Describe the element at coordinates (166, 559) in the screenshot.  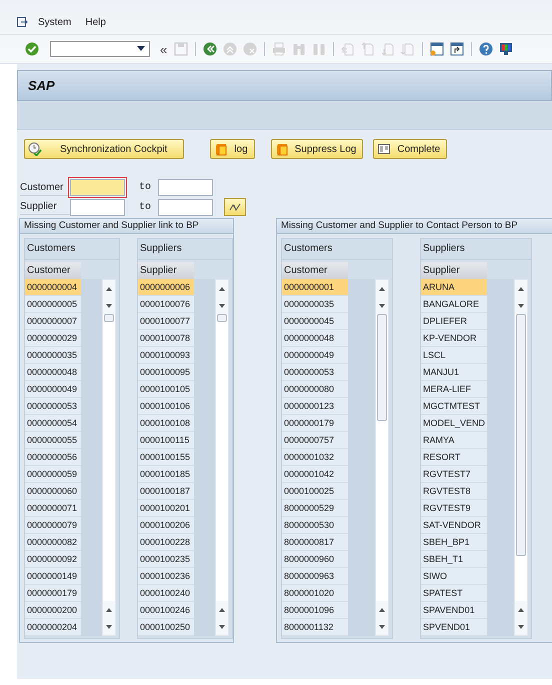
I see `table-cell: 0000100235` at that location.